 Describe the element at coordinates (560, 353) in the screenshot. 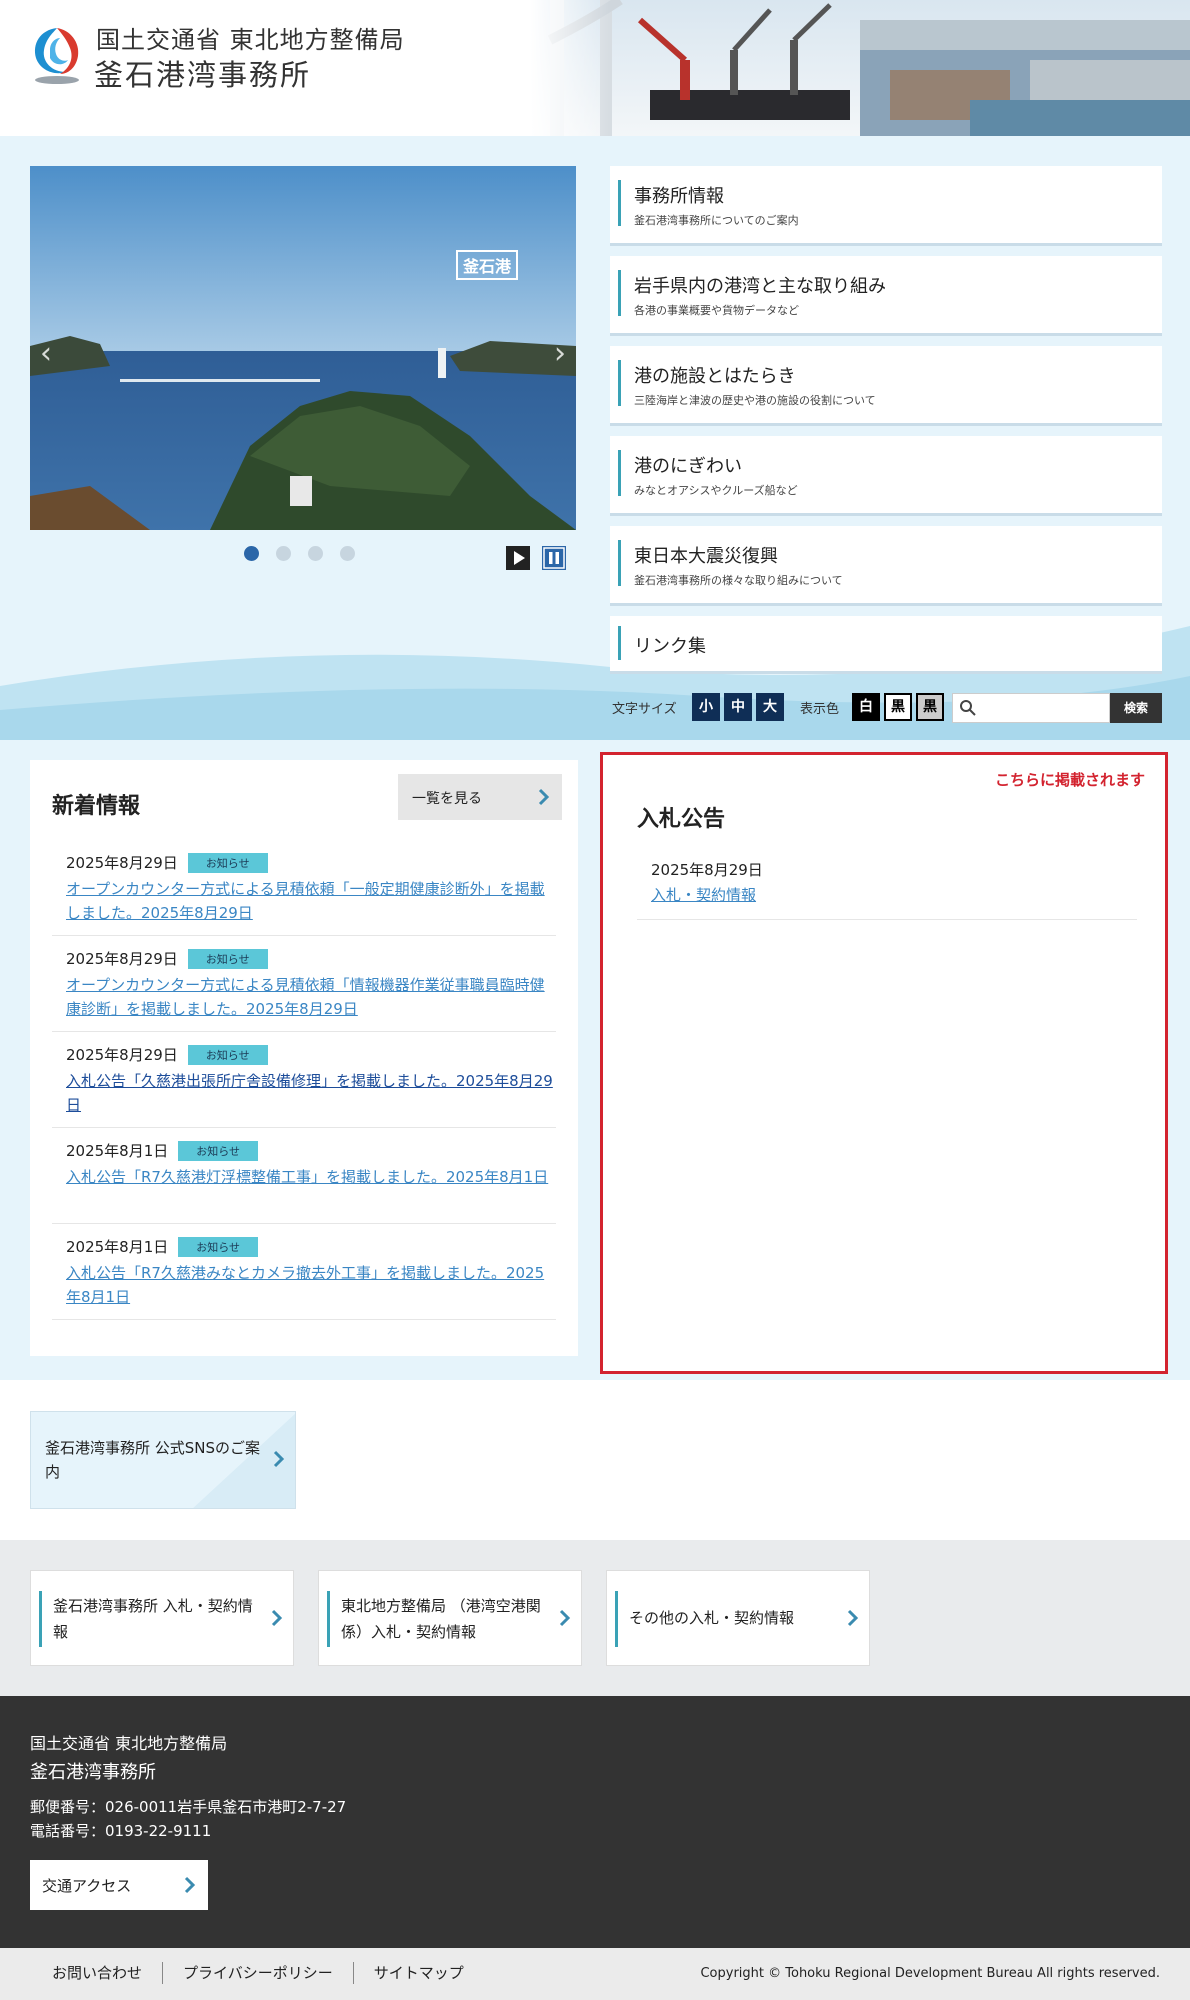

I see `slider-next-button: ›` at that location.